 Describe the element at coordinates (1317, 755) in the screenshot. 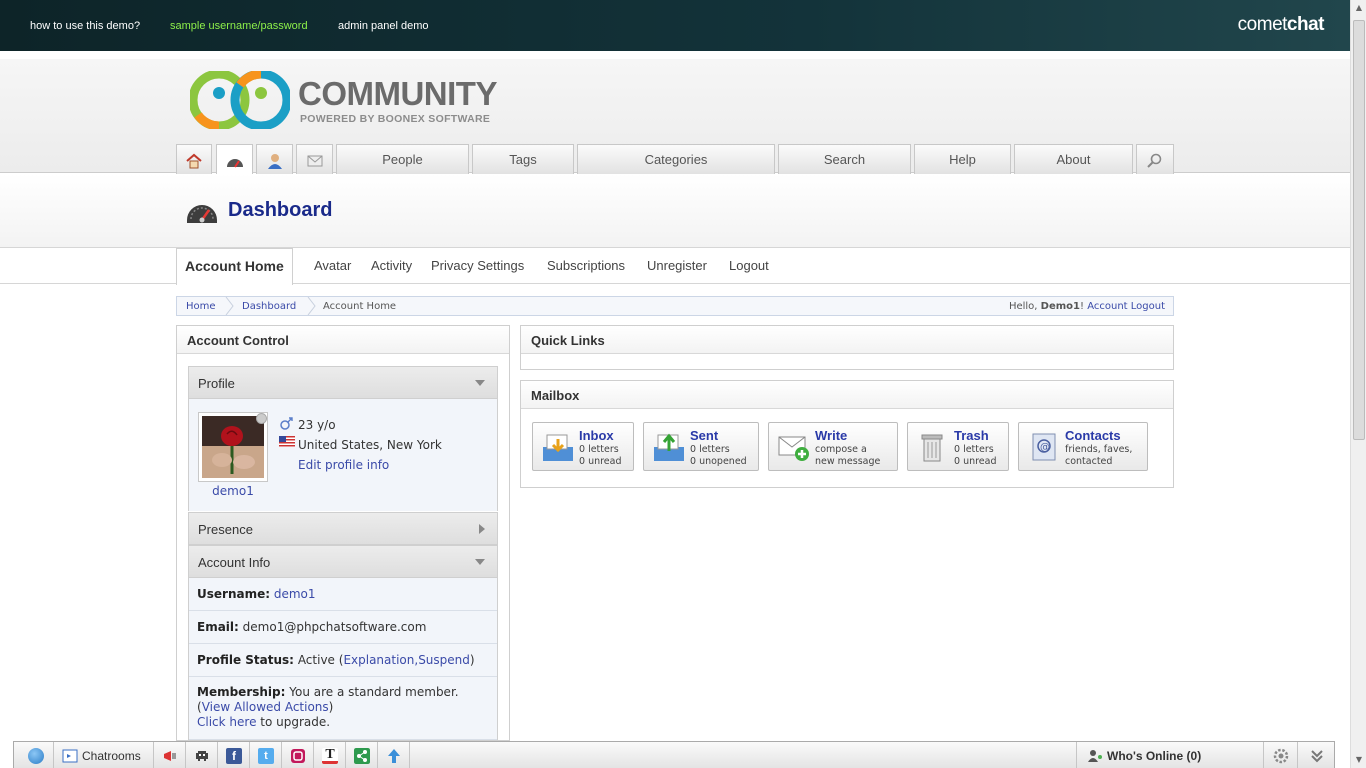

I see `hide-bar-button` at that location.